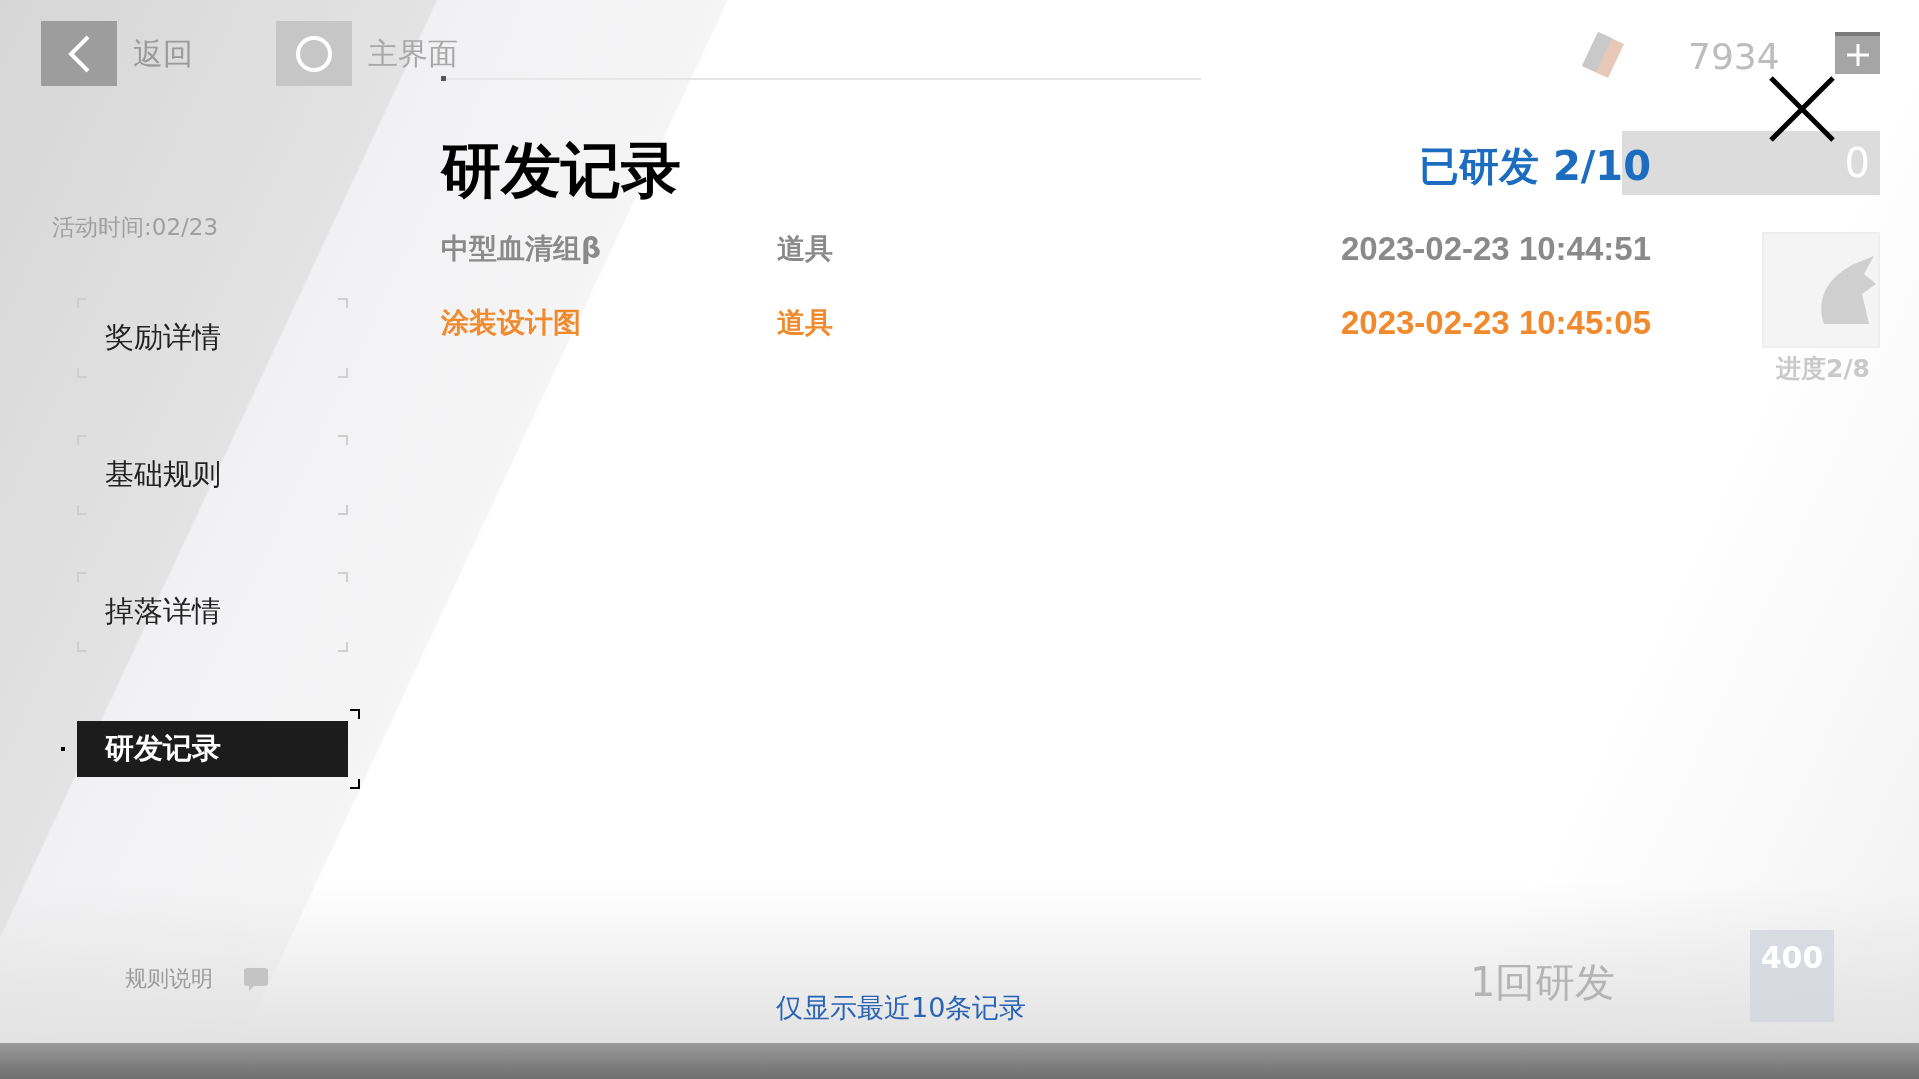  What do you see at coordinates (511, 323) in the screenshot?
I see `item-name: 涂装设计图` at bounding box center [511, 323].